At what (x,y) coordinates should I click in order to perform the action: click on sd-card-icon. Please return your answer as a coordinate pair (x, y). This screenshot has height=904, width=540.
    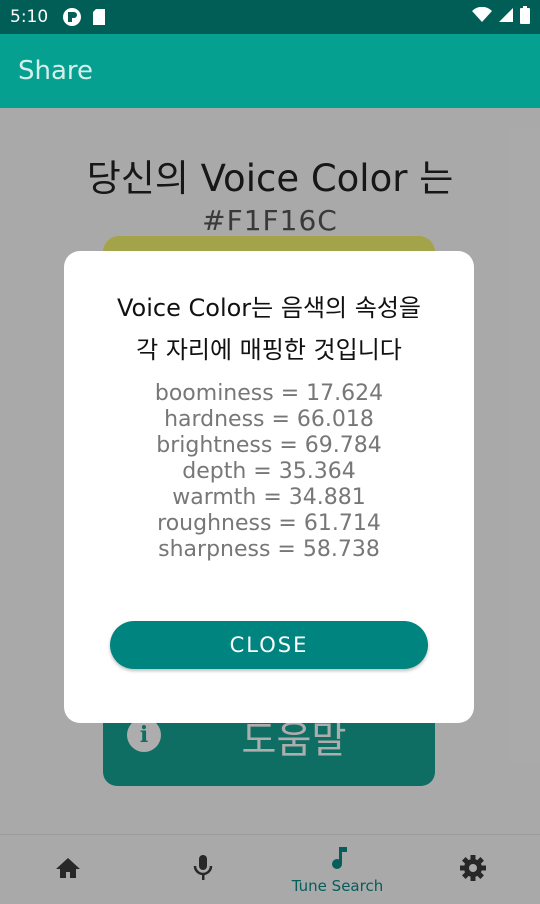
    Looking at the image, I should click on (99, 17).